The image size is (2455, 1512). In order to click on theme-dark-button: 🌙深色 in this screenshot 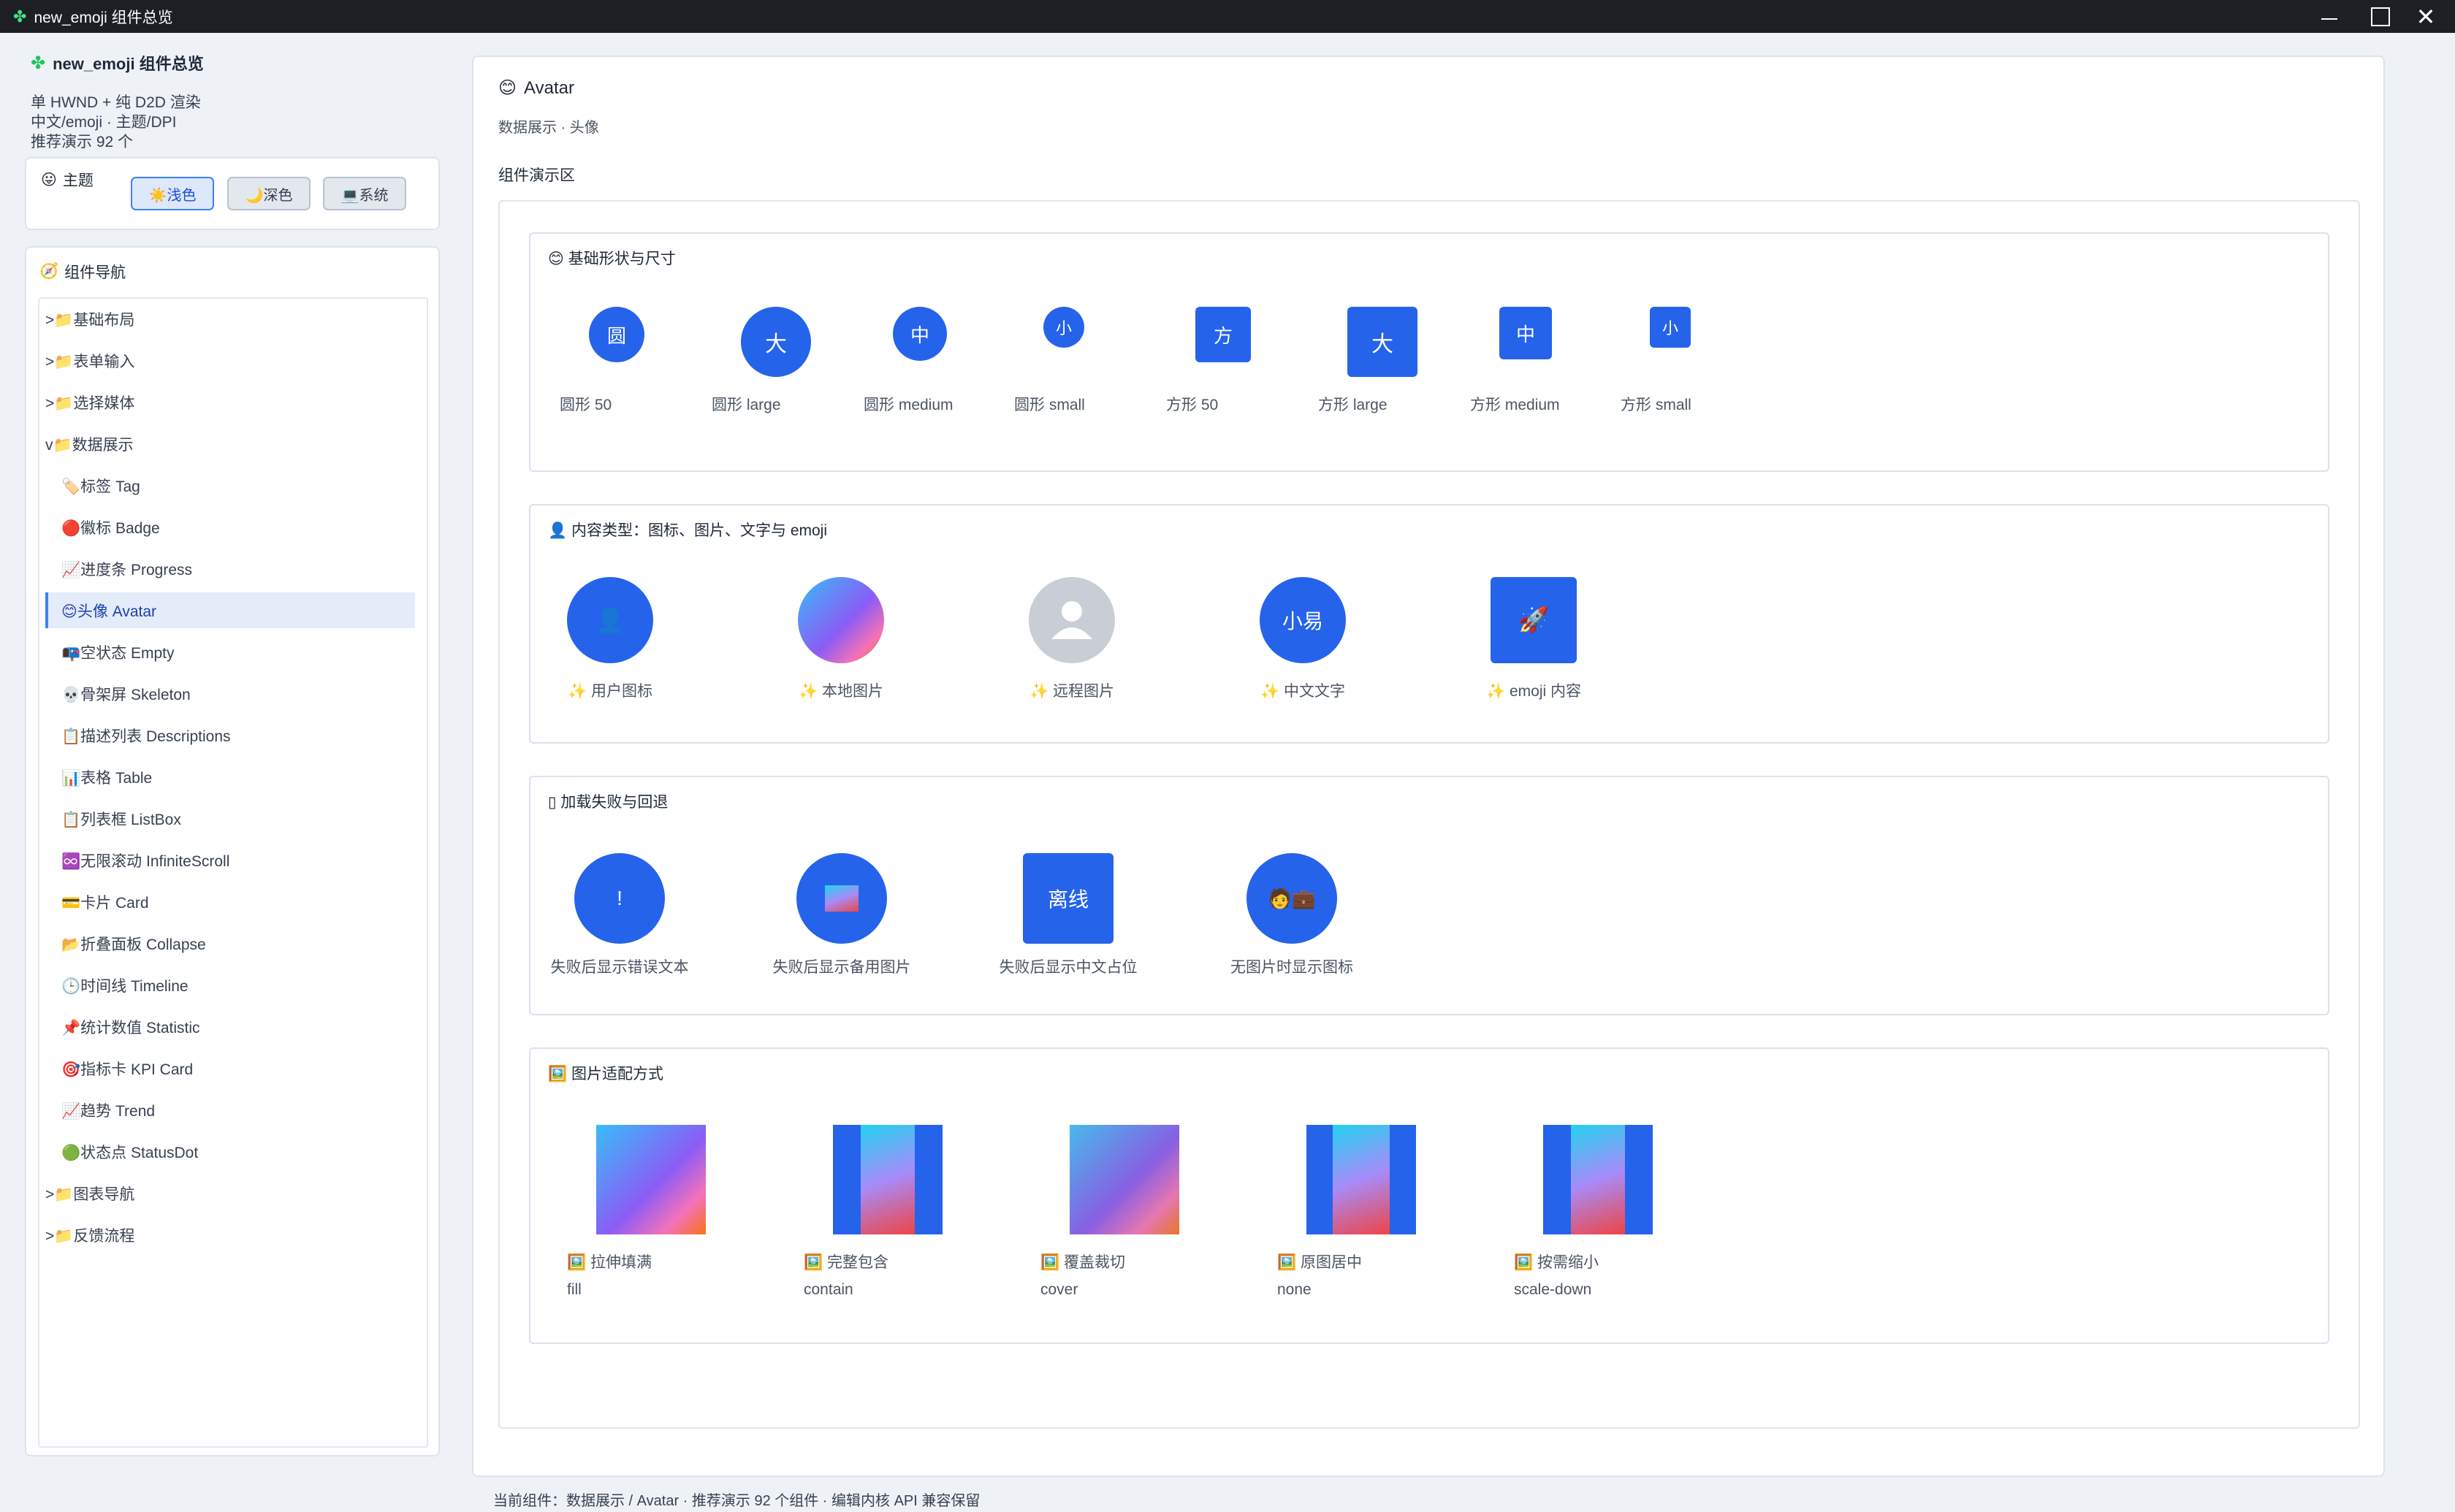, I will do `click(269, 193)`.